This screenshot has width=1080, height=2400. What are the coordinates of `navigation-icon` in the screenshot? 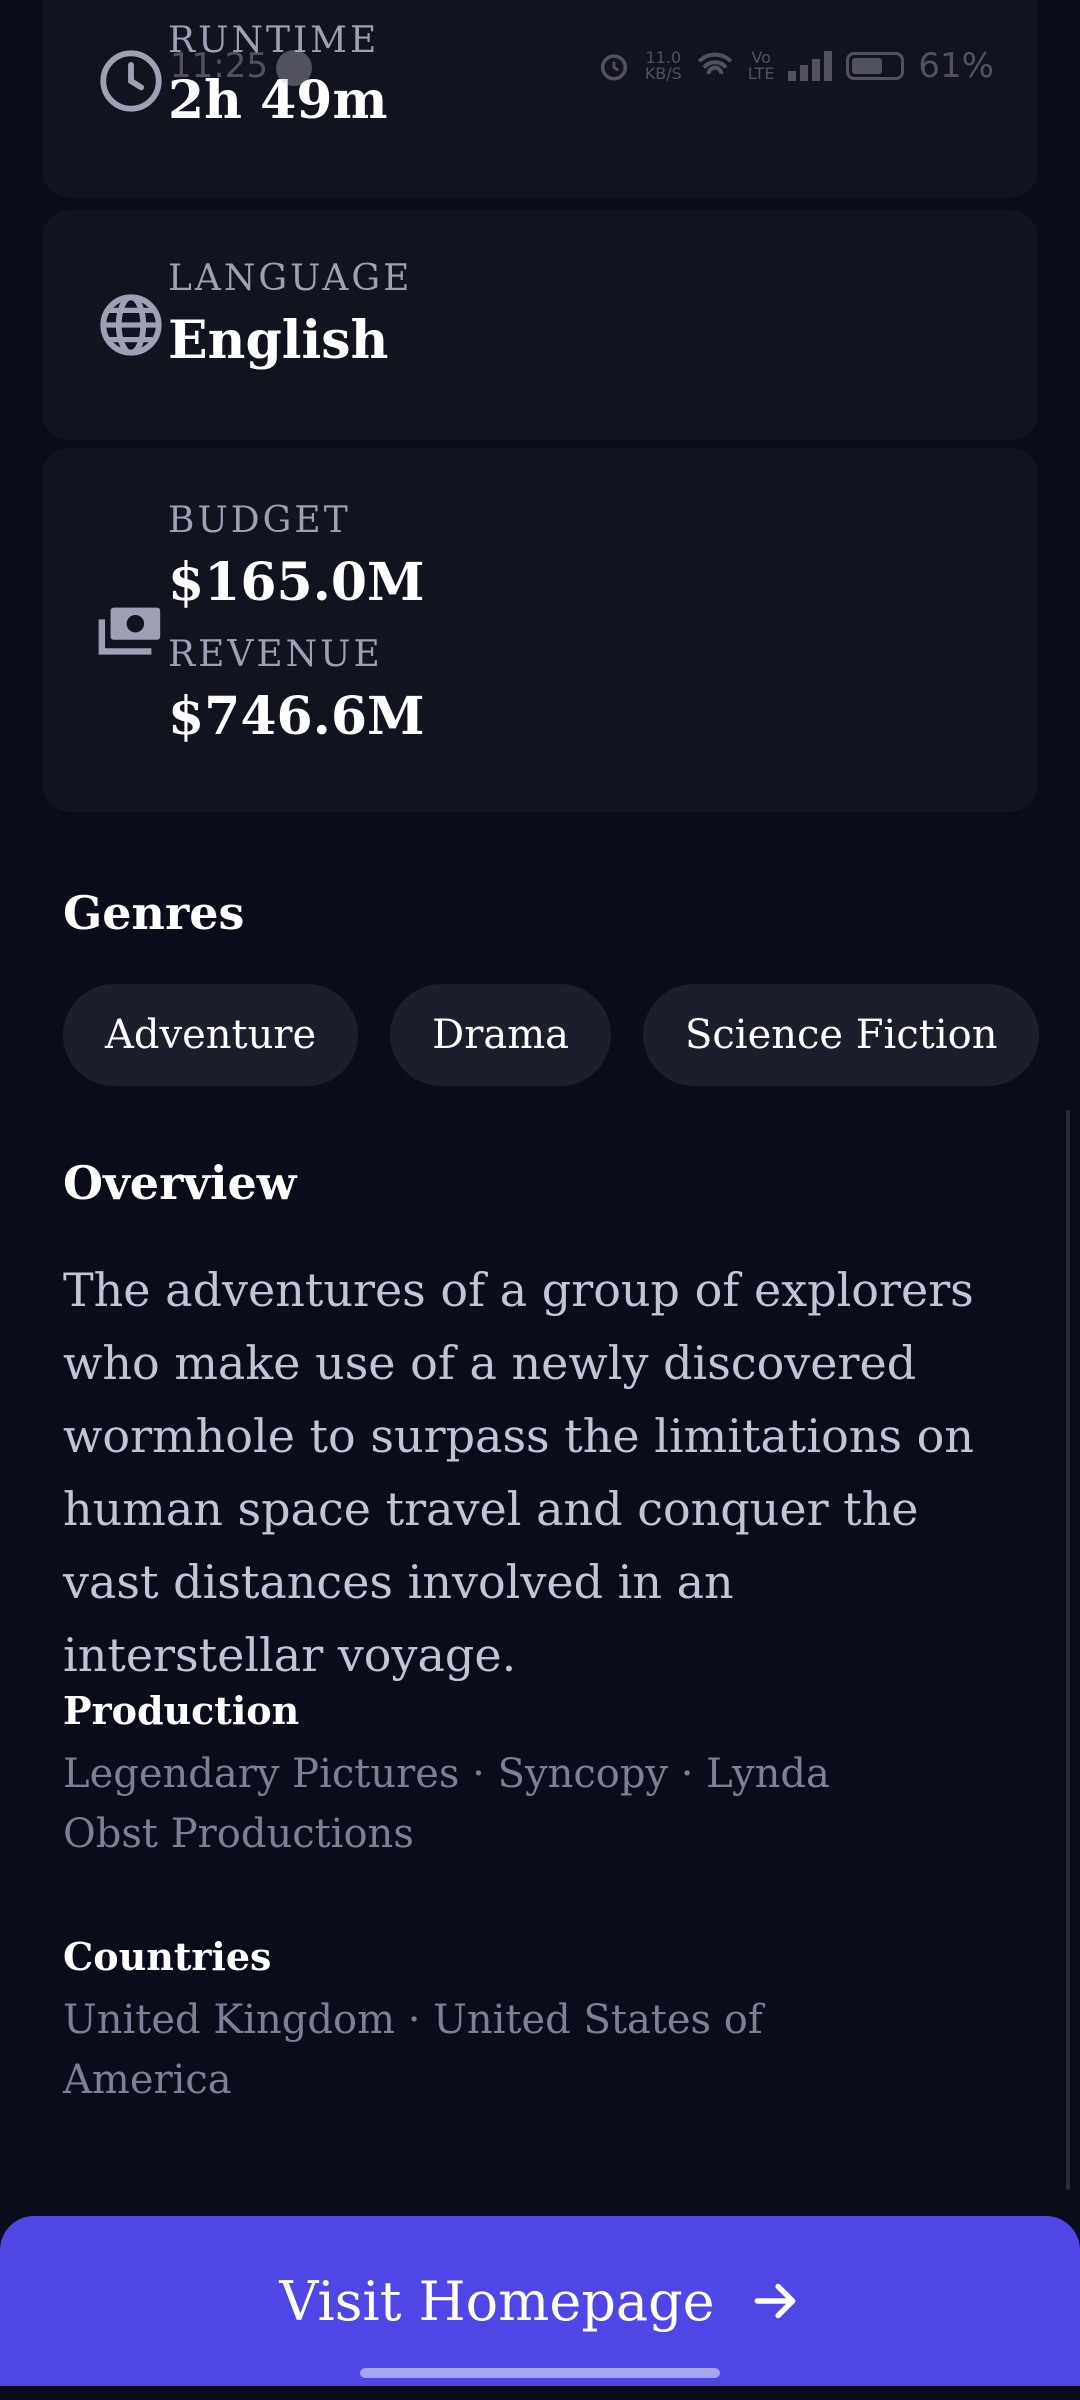 It's located at (294, 68).